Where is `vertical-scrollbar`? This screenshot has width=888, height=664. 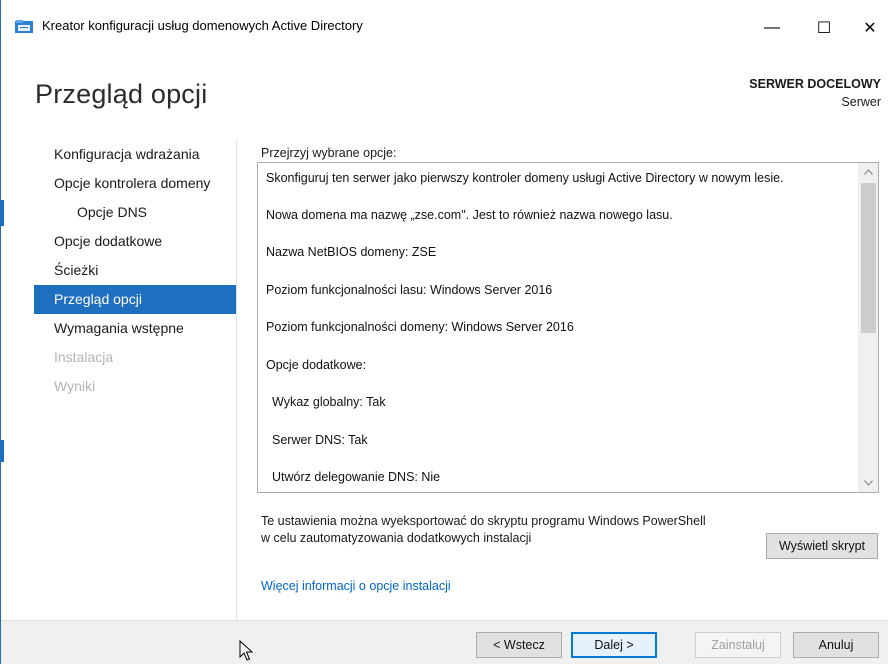
vertical-scrollbar is located at coordinates (868, 327).